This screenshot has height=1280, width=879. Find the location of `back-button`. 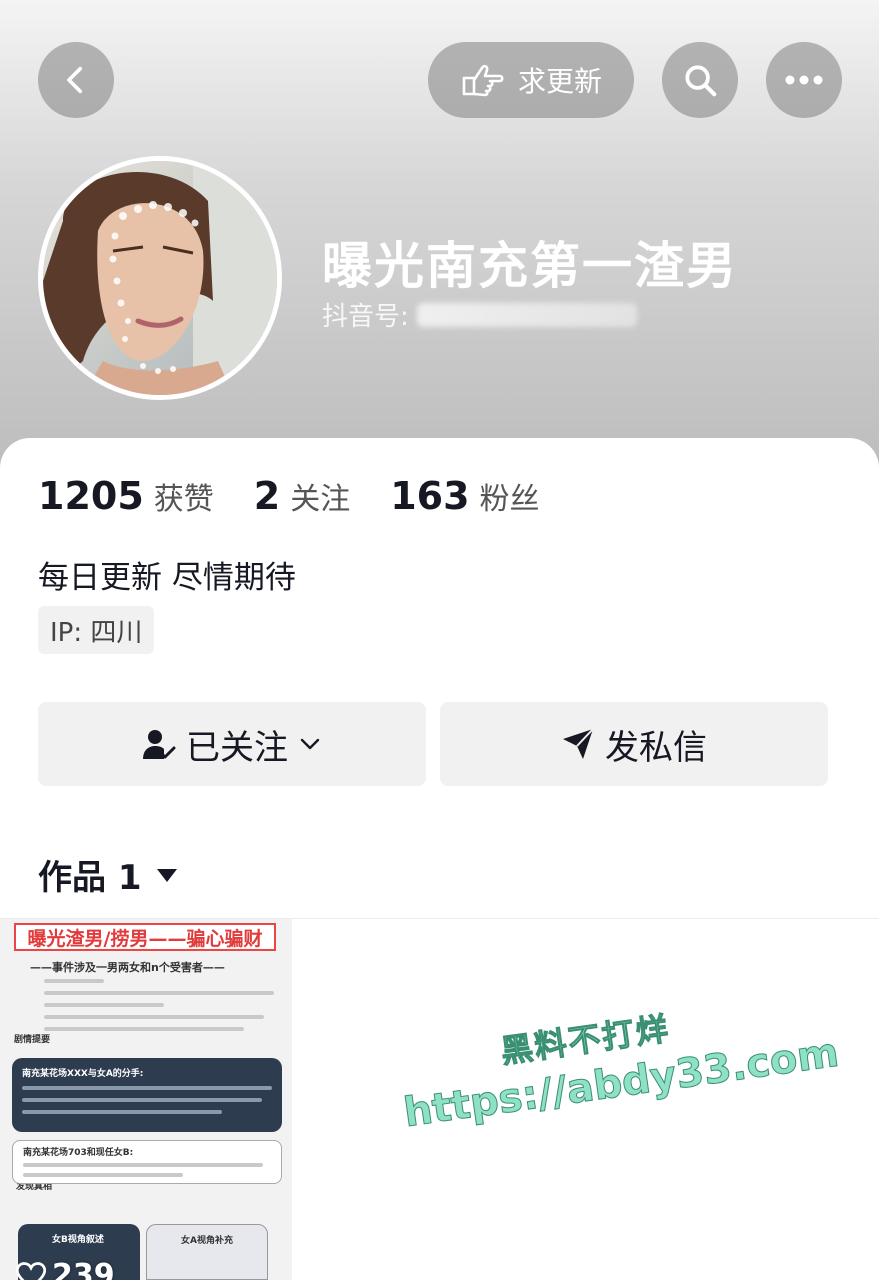

back-button is located at coordinates (76, 80).